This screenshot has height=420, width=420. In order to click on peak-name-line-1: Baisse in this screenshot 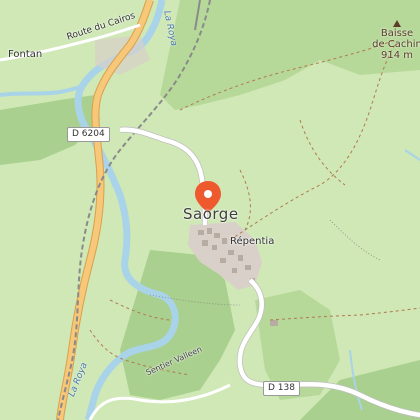, I will do `click(397, 33)`.